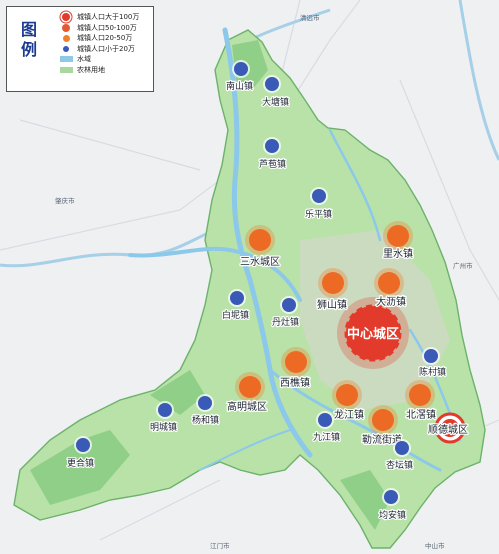  I want to click on legend-label: 城镇人口20-50万, so click(105, 38).